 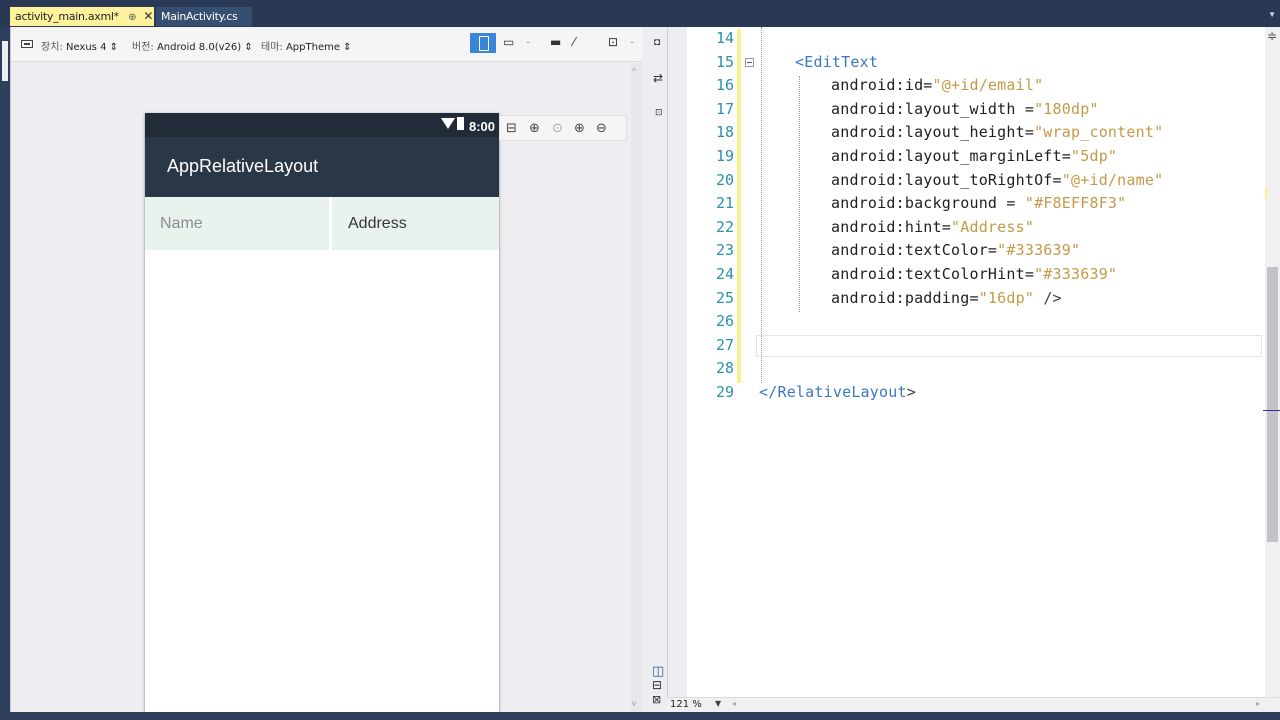 I want to click on theme-value: AppTheme ⇕, so click(x=318, y=47).